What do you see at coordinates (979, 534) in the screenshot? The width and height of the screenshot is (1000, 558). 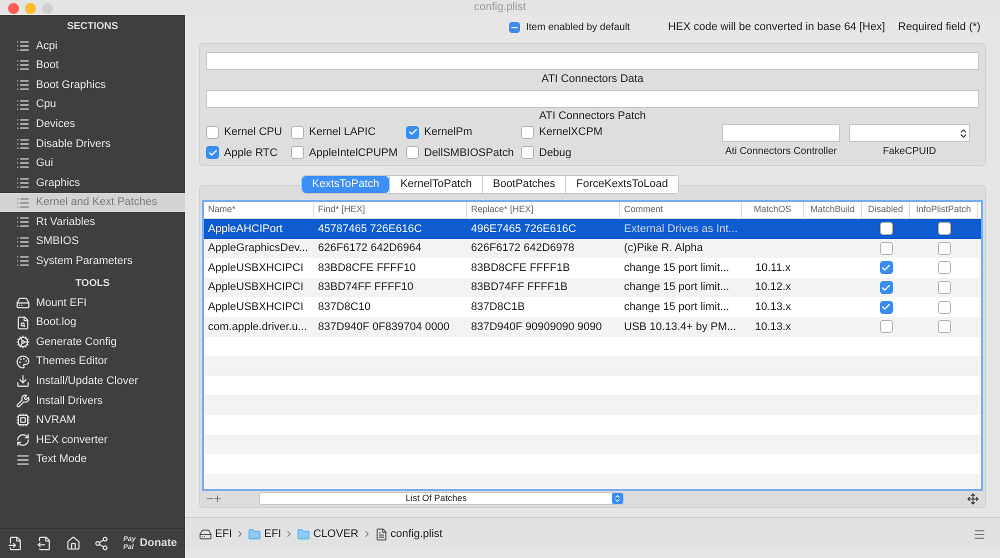 I see `menu-icon` at bounding box center [979, 534].